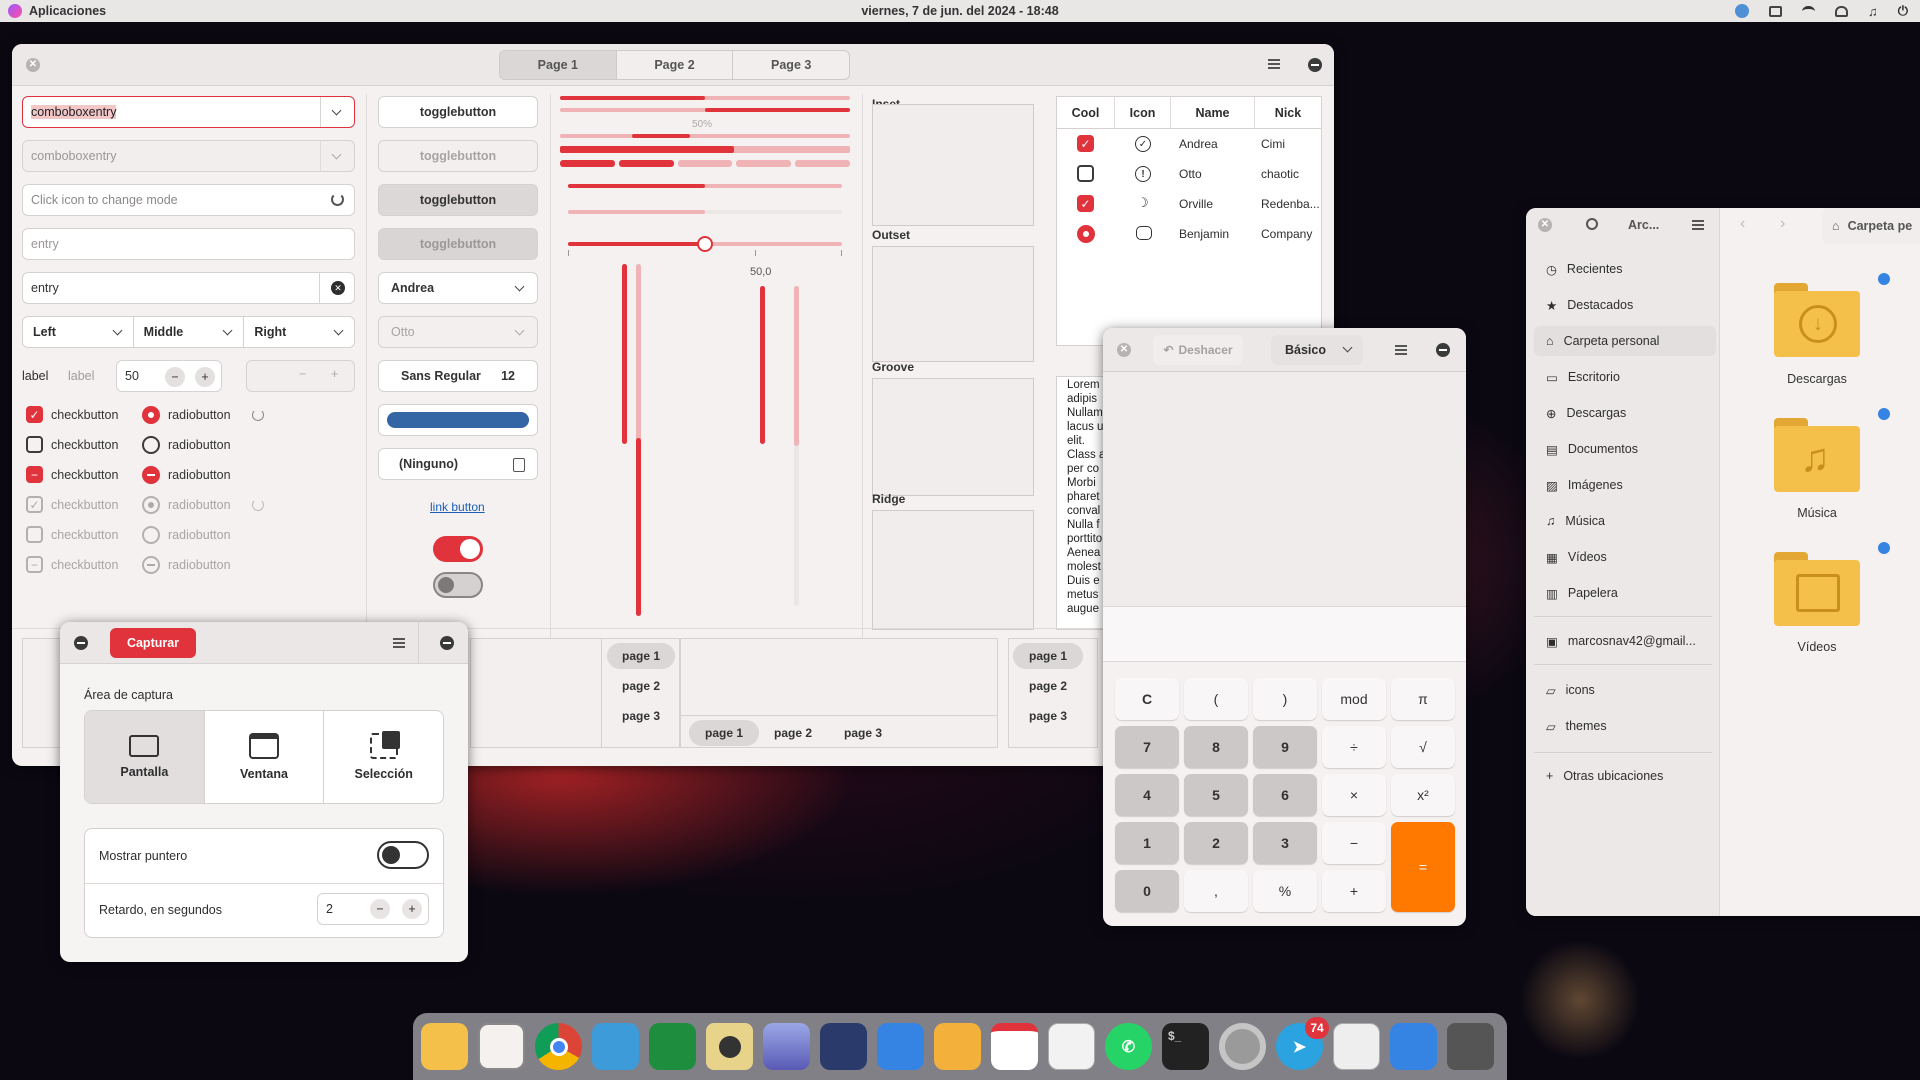 The height and width of the screenshot is (1080, 1920). Describe the element at coordinates (188, 200) in the screenshot. I see `mode-entry: Click icon to change mode` at that location.